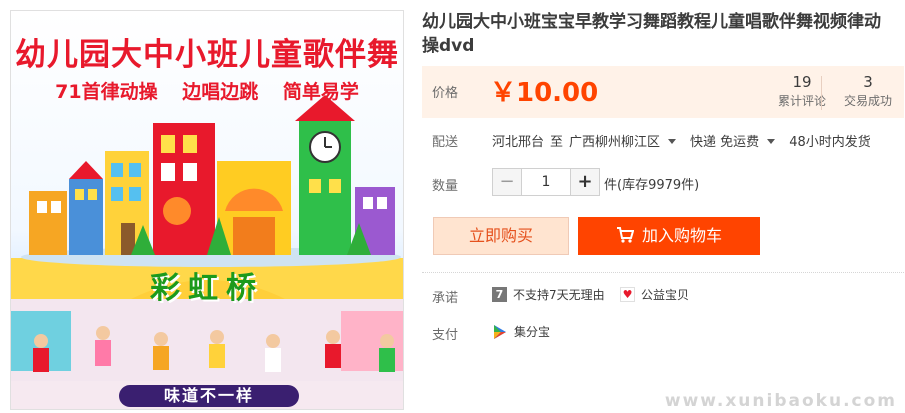 This screenshot has width=905, height=413. I want to click on divider, so click(663, 272).